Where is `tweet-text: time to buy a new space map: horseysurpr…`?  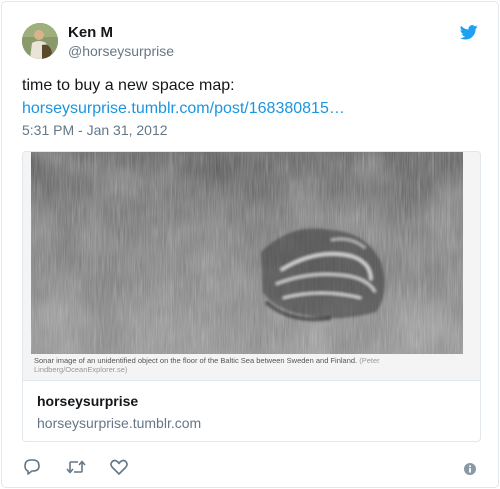
tweet-text: time to buy a new space map: horseysurpr… is located at coordinates (252, 97).